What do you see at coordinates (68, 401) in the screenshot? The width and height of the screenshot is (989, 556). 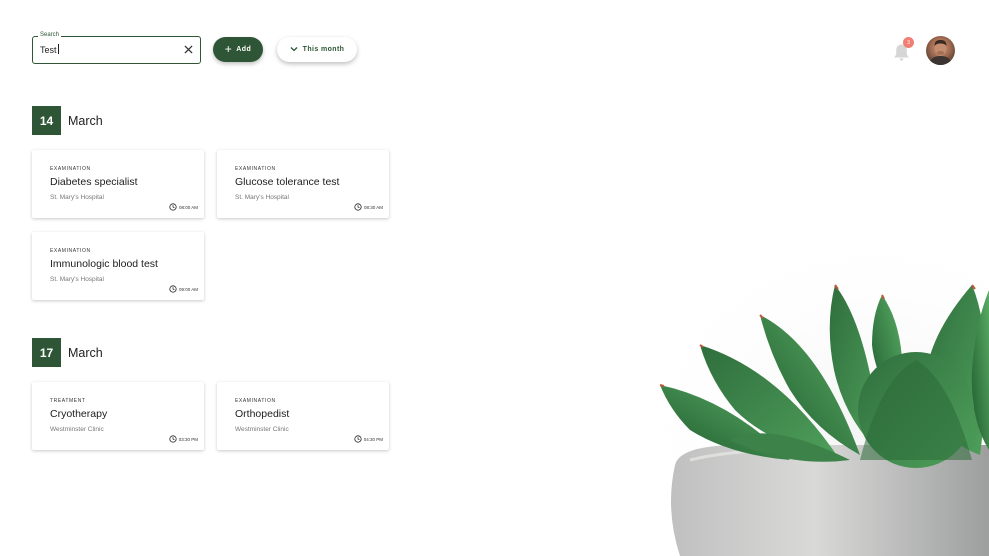 I see `appointment-category: TREATMENT` at bounding box center [68, 401].